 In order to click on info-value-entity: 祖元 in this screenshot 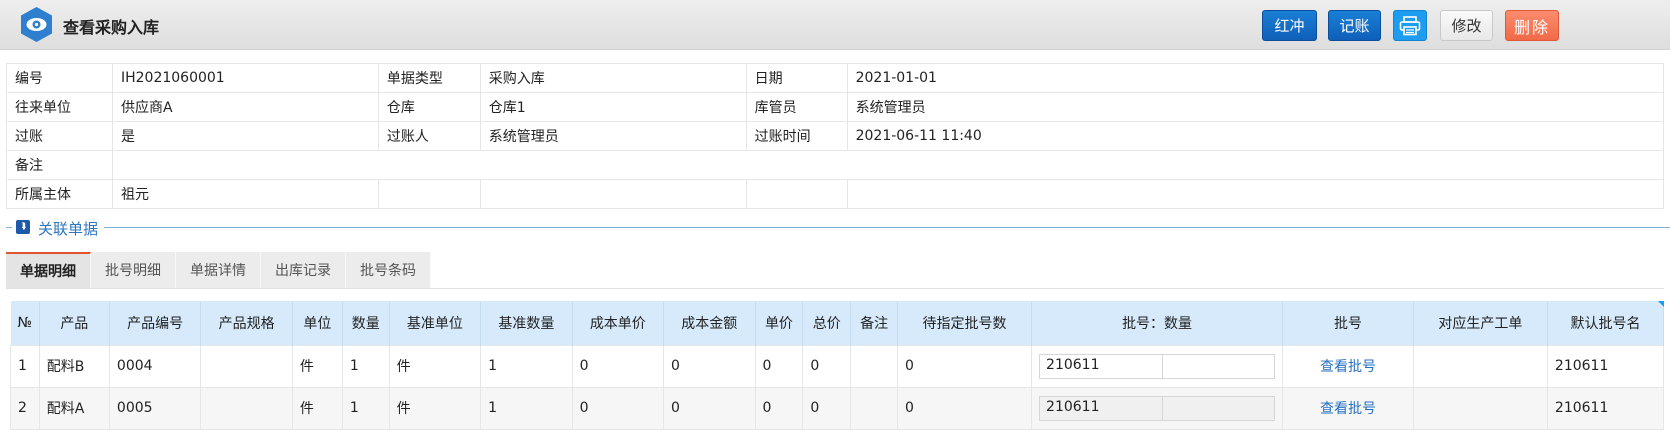, I will do `click(245, 194)`.